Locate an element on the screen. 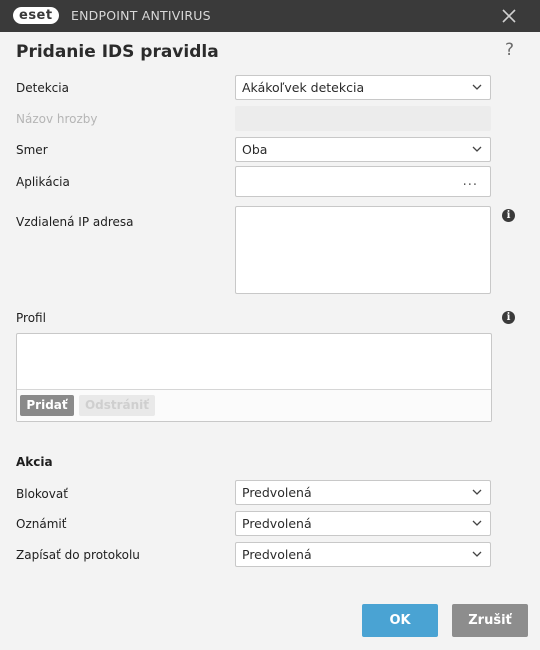 The width and height of the screenshot is (540, 650). block-label: Blokovať is located at coordinates (42, 494).